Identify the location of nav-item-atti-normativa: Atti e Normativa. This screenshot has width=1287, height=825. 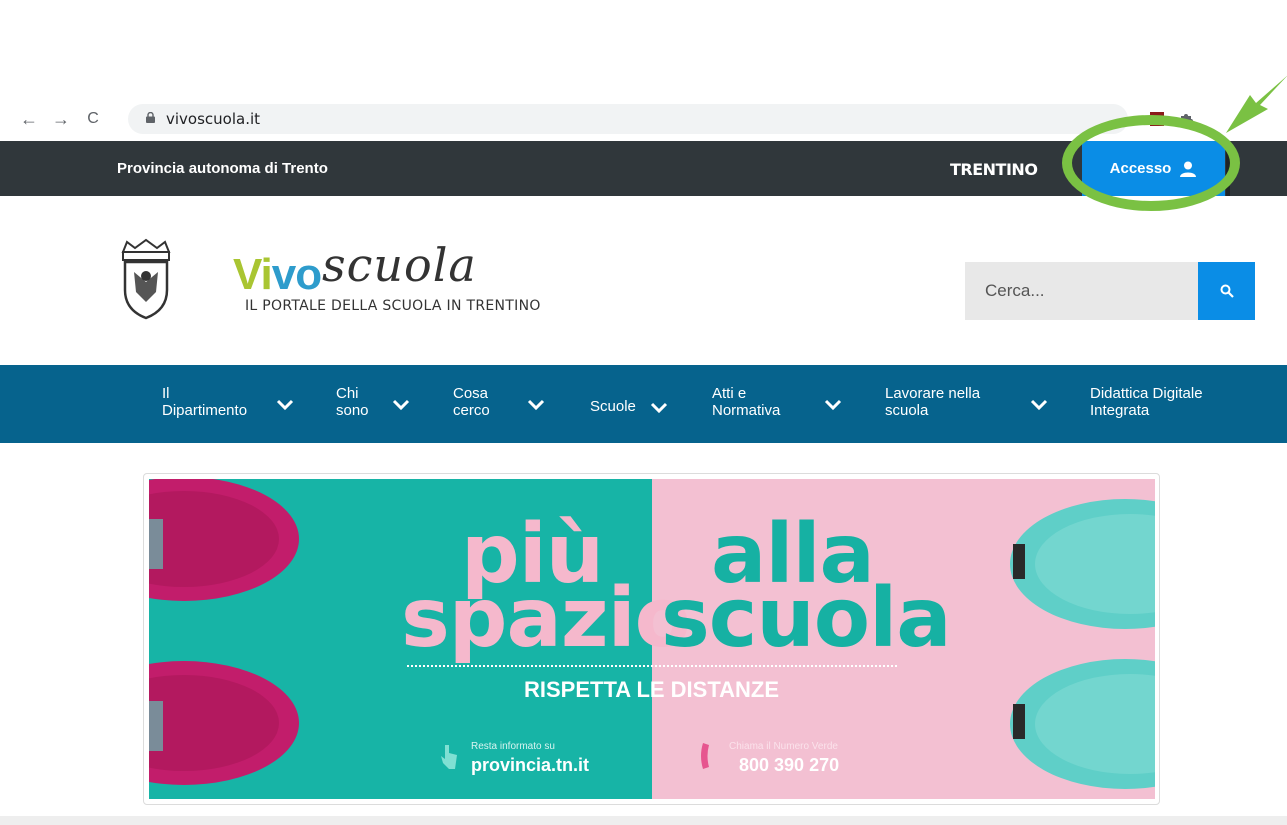
(746, 402).